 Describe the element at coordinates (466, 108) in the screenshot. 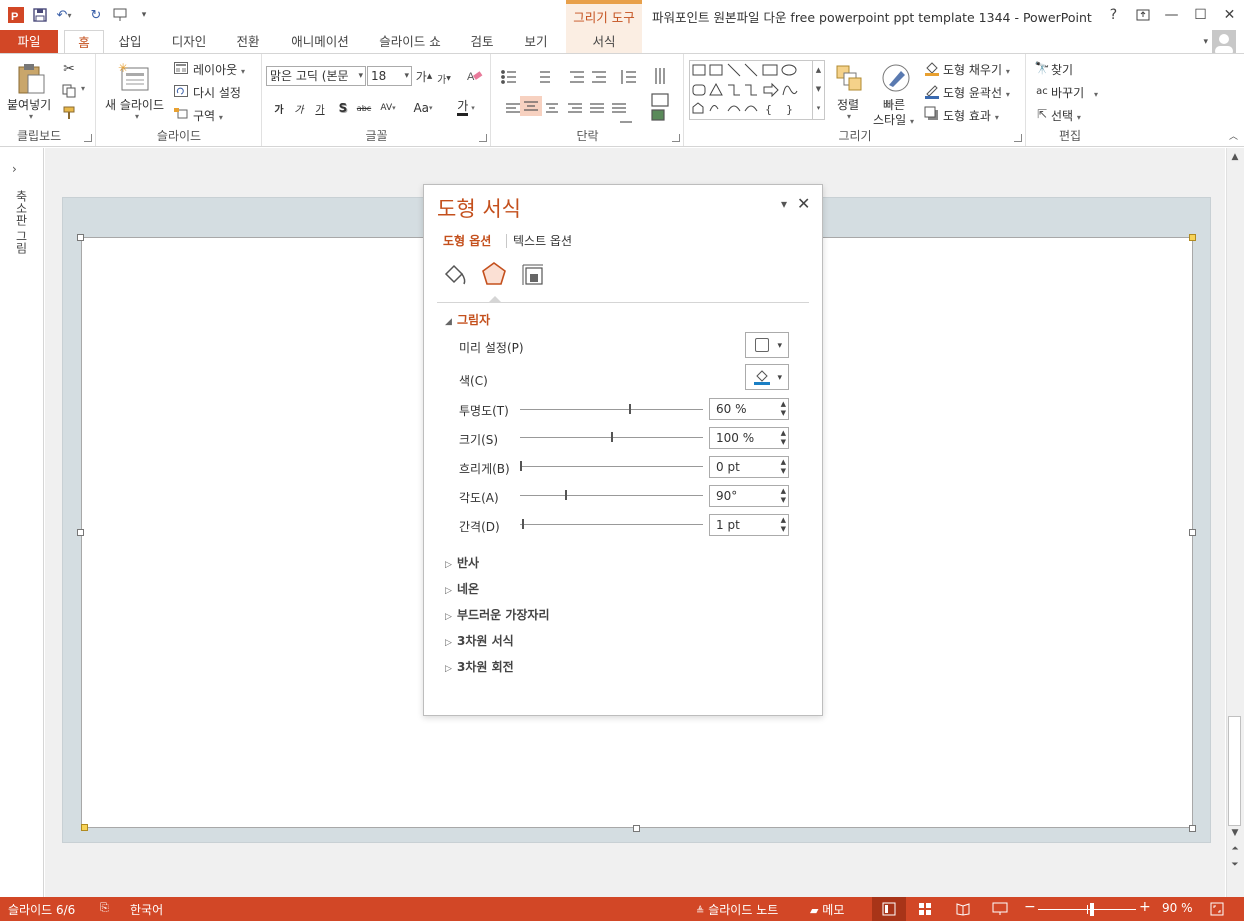

I see `font-color-icon: 가 ▾` at that location.